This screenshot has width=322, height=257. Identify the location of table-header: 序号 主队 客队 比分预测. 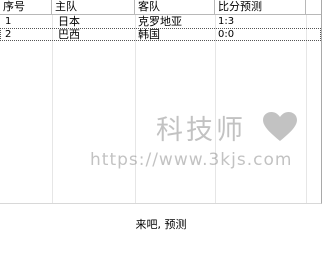
(160, 7).